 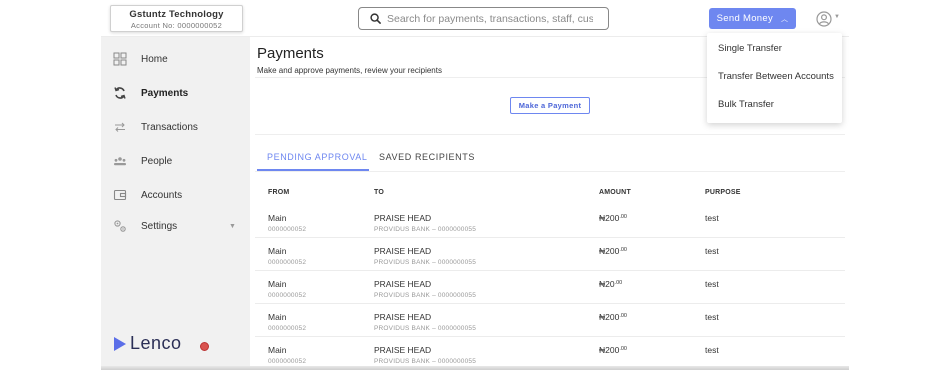 What do you see at coordinates (154, 59) in the screenshot?
I see `sidebar-item-label: Home` at bounding box center [154, 59].